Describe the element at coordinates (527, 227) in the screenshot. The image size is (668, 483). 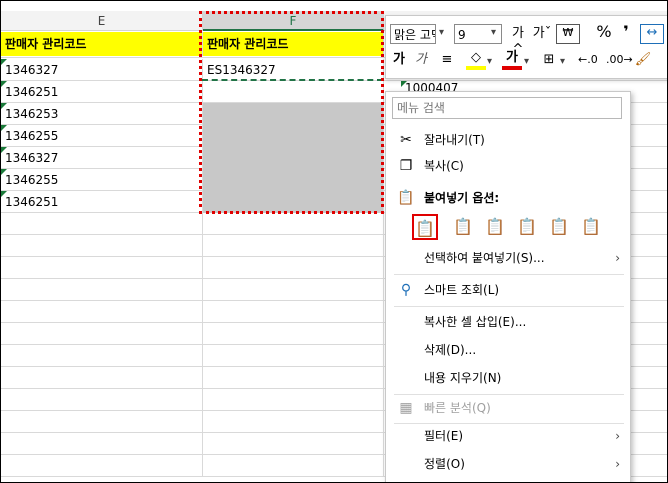
I see `paste-transpose-icon: 📋` at that location.